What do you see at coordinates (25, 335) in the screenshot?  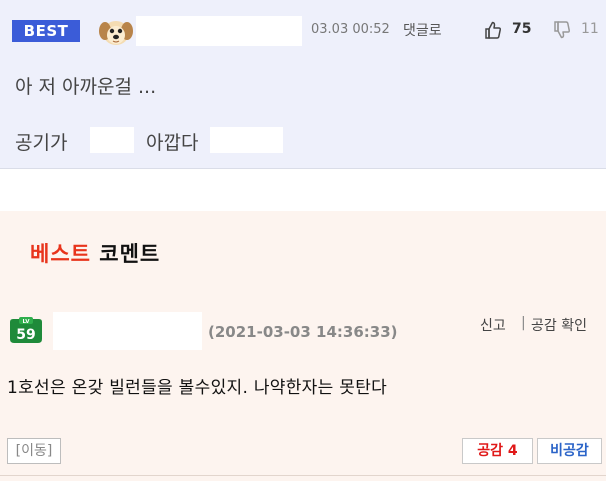 I see `level-number: 59` at bounding box center [25, 335].